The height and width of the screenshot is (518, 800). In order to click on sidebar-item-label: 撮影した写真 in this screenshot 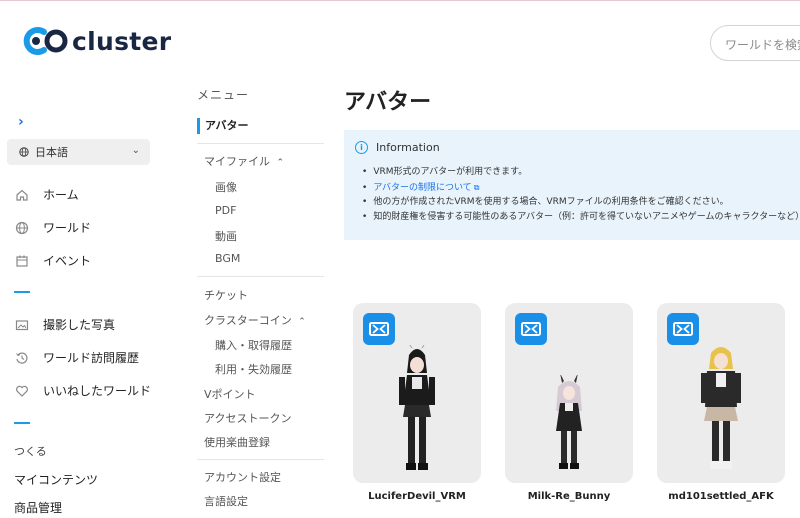, I will do `click(79, 325)`.